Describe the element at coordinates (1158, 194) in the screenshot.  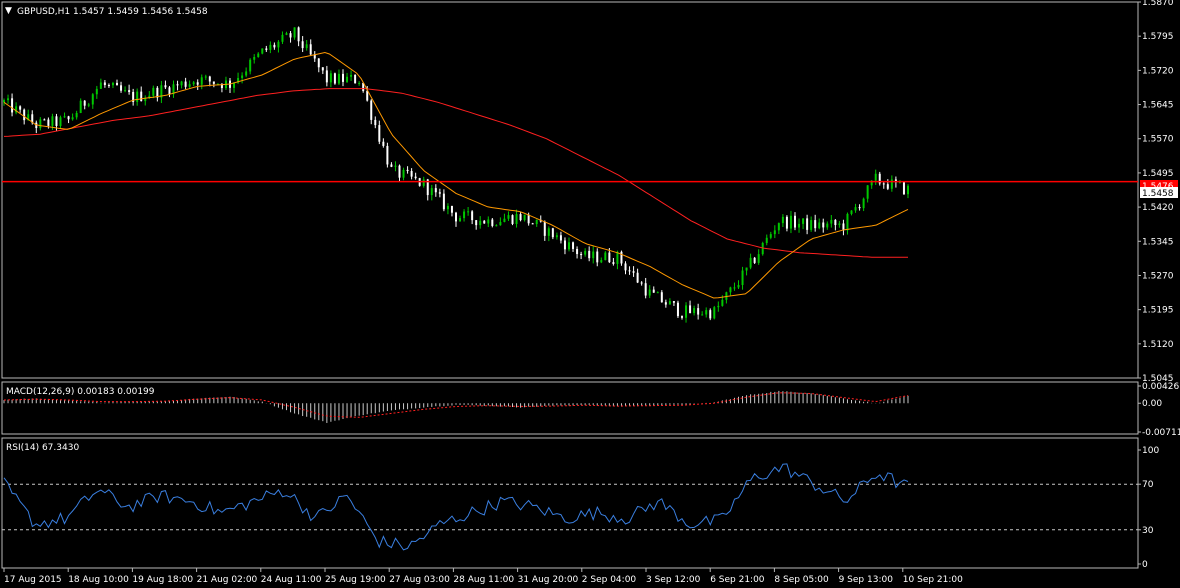
I see `bid-price-label: 1.5458` at that location.